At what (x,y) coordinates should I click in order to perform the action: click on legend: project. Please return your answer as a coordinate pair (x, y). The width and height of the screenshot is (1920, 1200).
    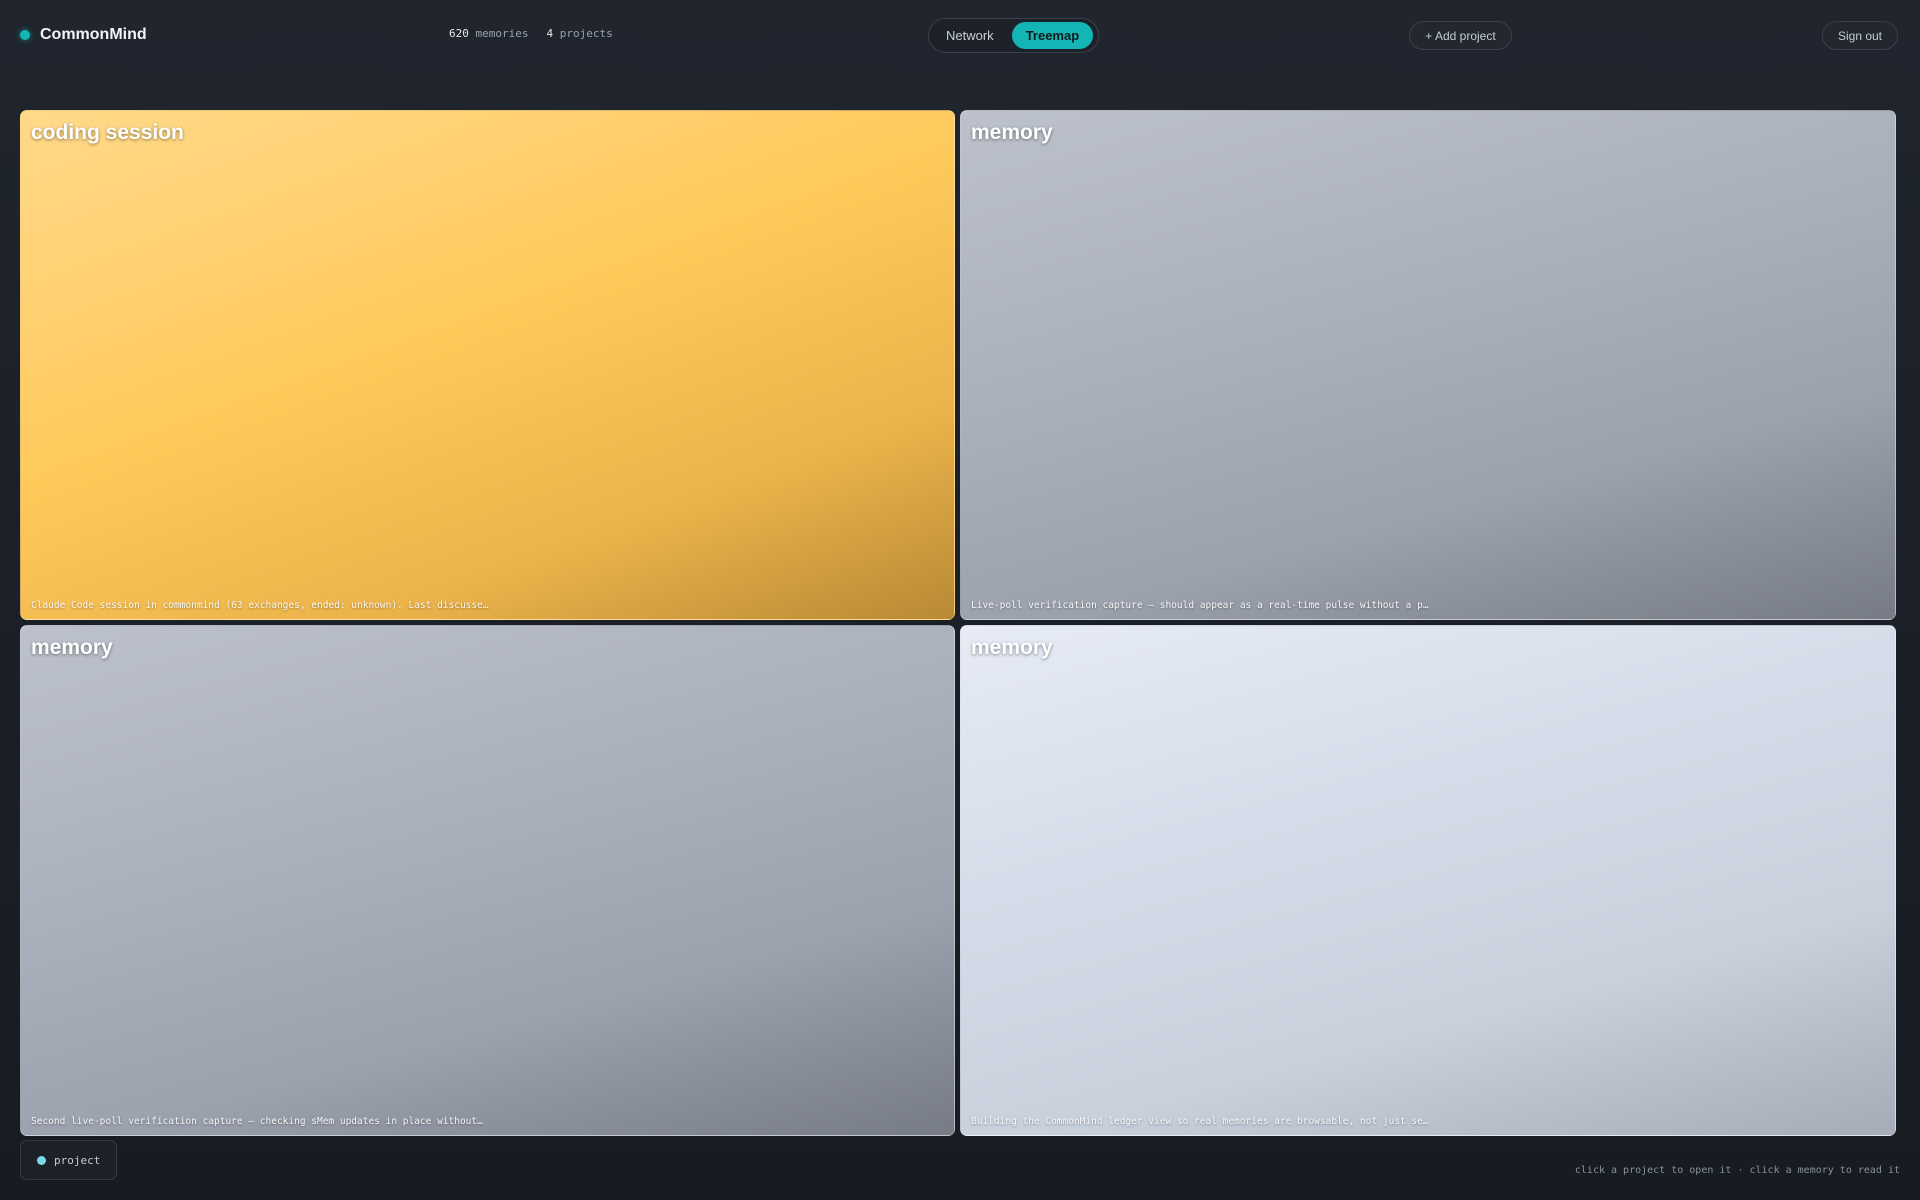
    Looking at the image, I should click on (68, 1160).